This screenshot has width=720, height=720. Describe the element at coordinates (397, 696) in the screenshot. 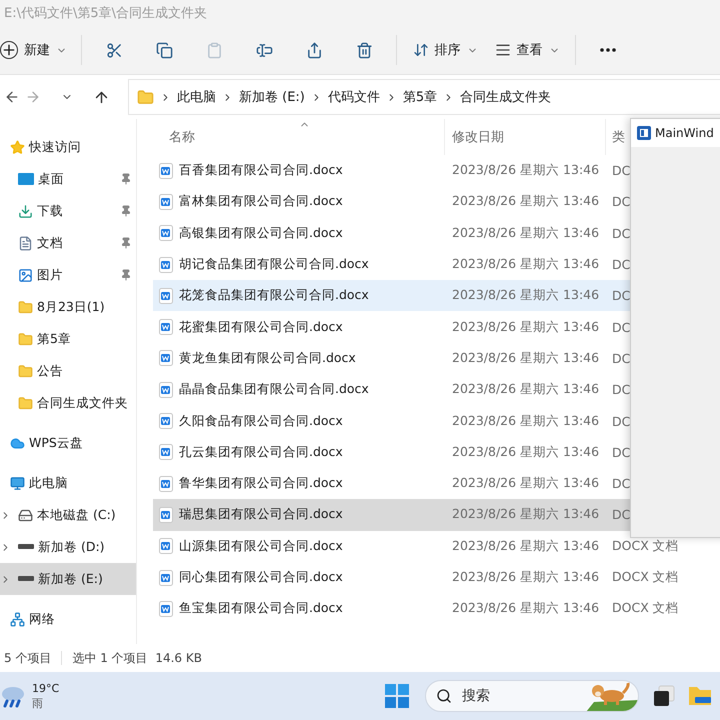

I see `start-icon` at that location.